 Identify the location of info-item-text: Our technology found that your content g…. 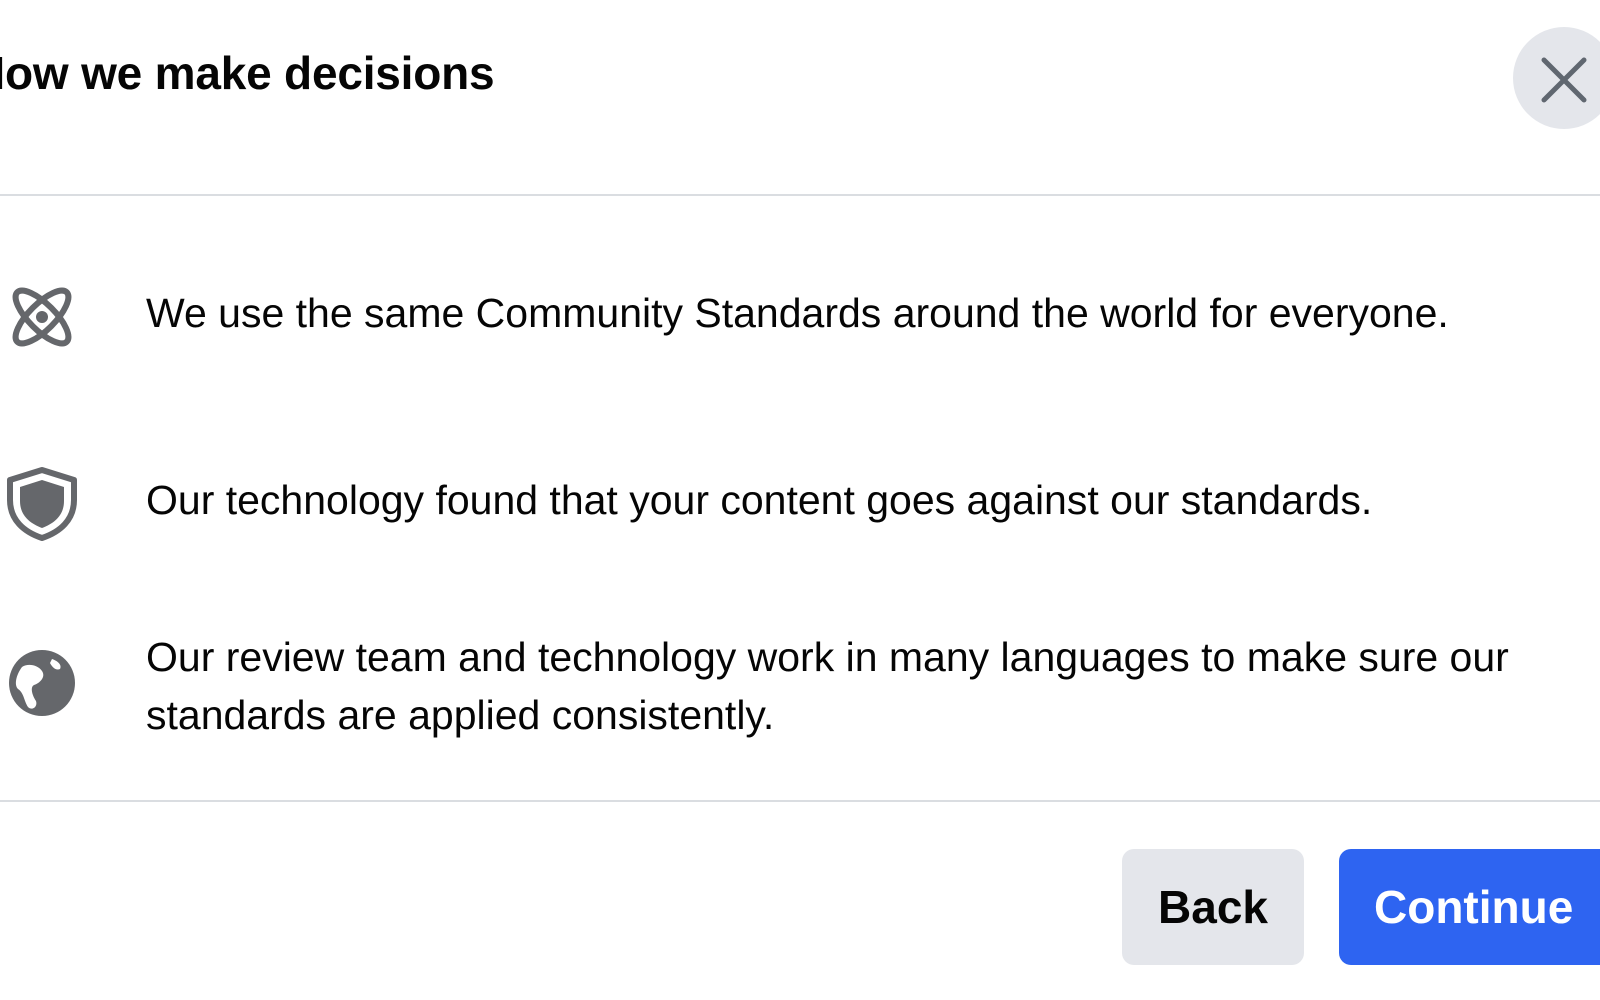
(759, 500).